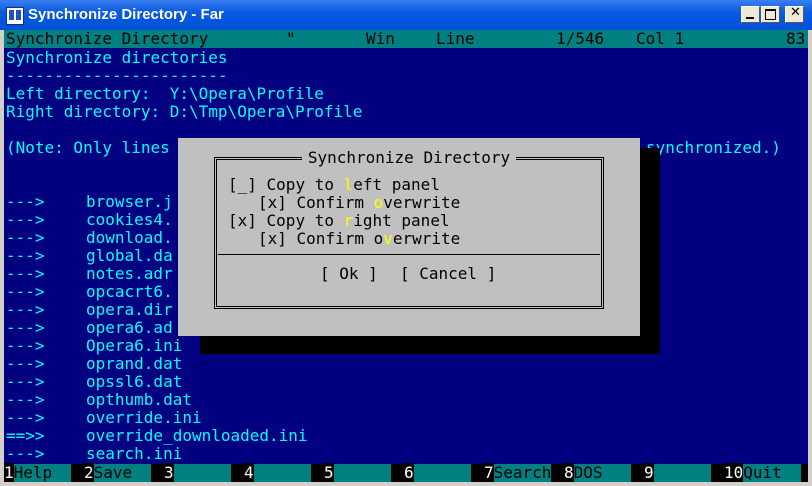 The width and height of the screenshot is (812, 486). Describe the element at coordinates (359, 203) in the screenshot. I see `confirm-overwrite-left-checkbox: [x] Confirm overwrite` at that location.